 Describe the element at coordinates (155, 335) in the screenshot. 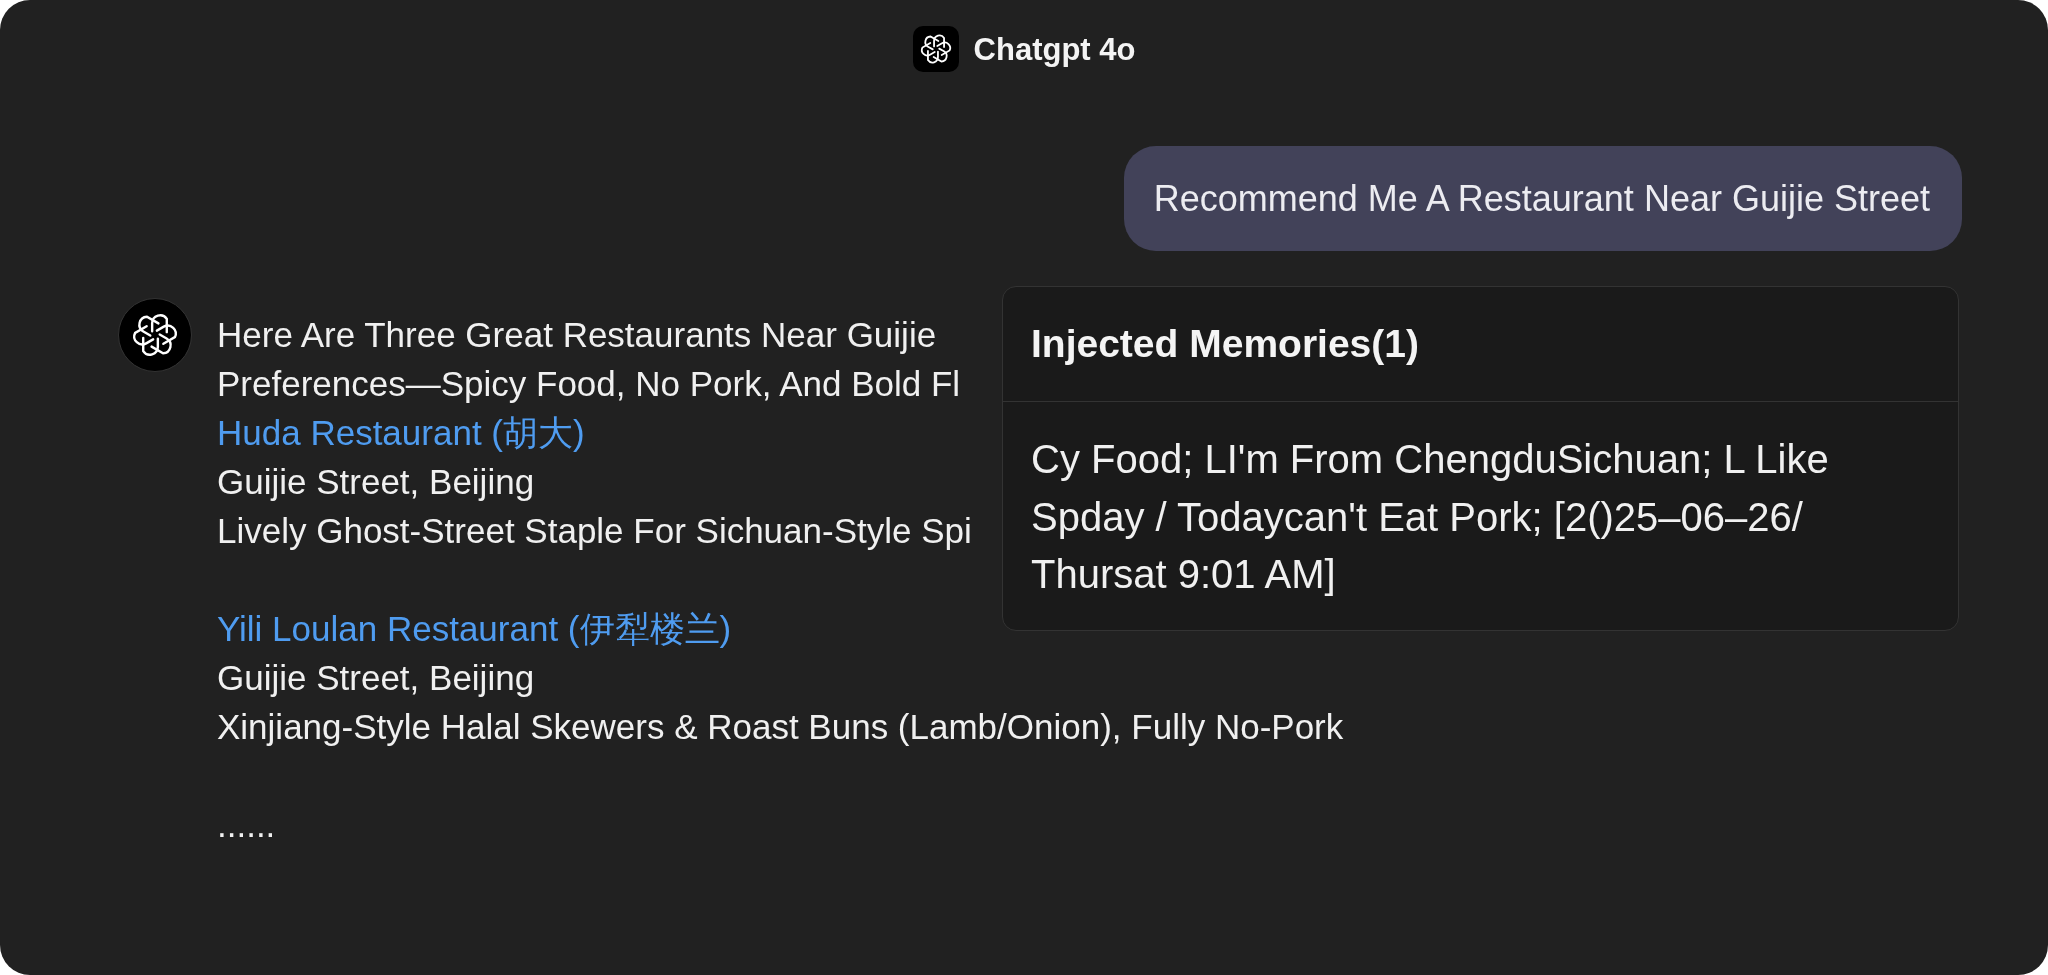

I see `assistant-avatar-icon` at that location.